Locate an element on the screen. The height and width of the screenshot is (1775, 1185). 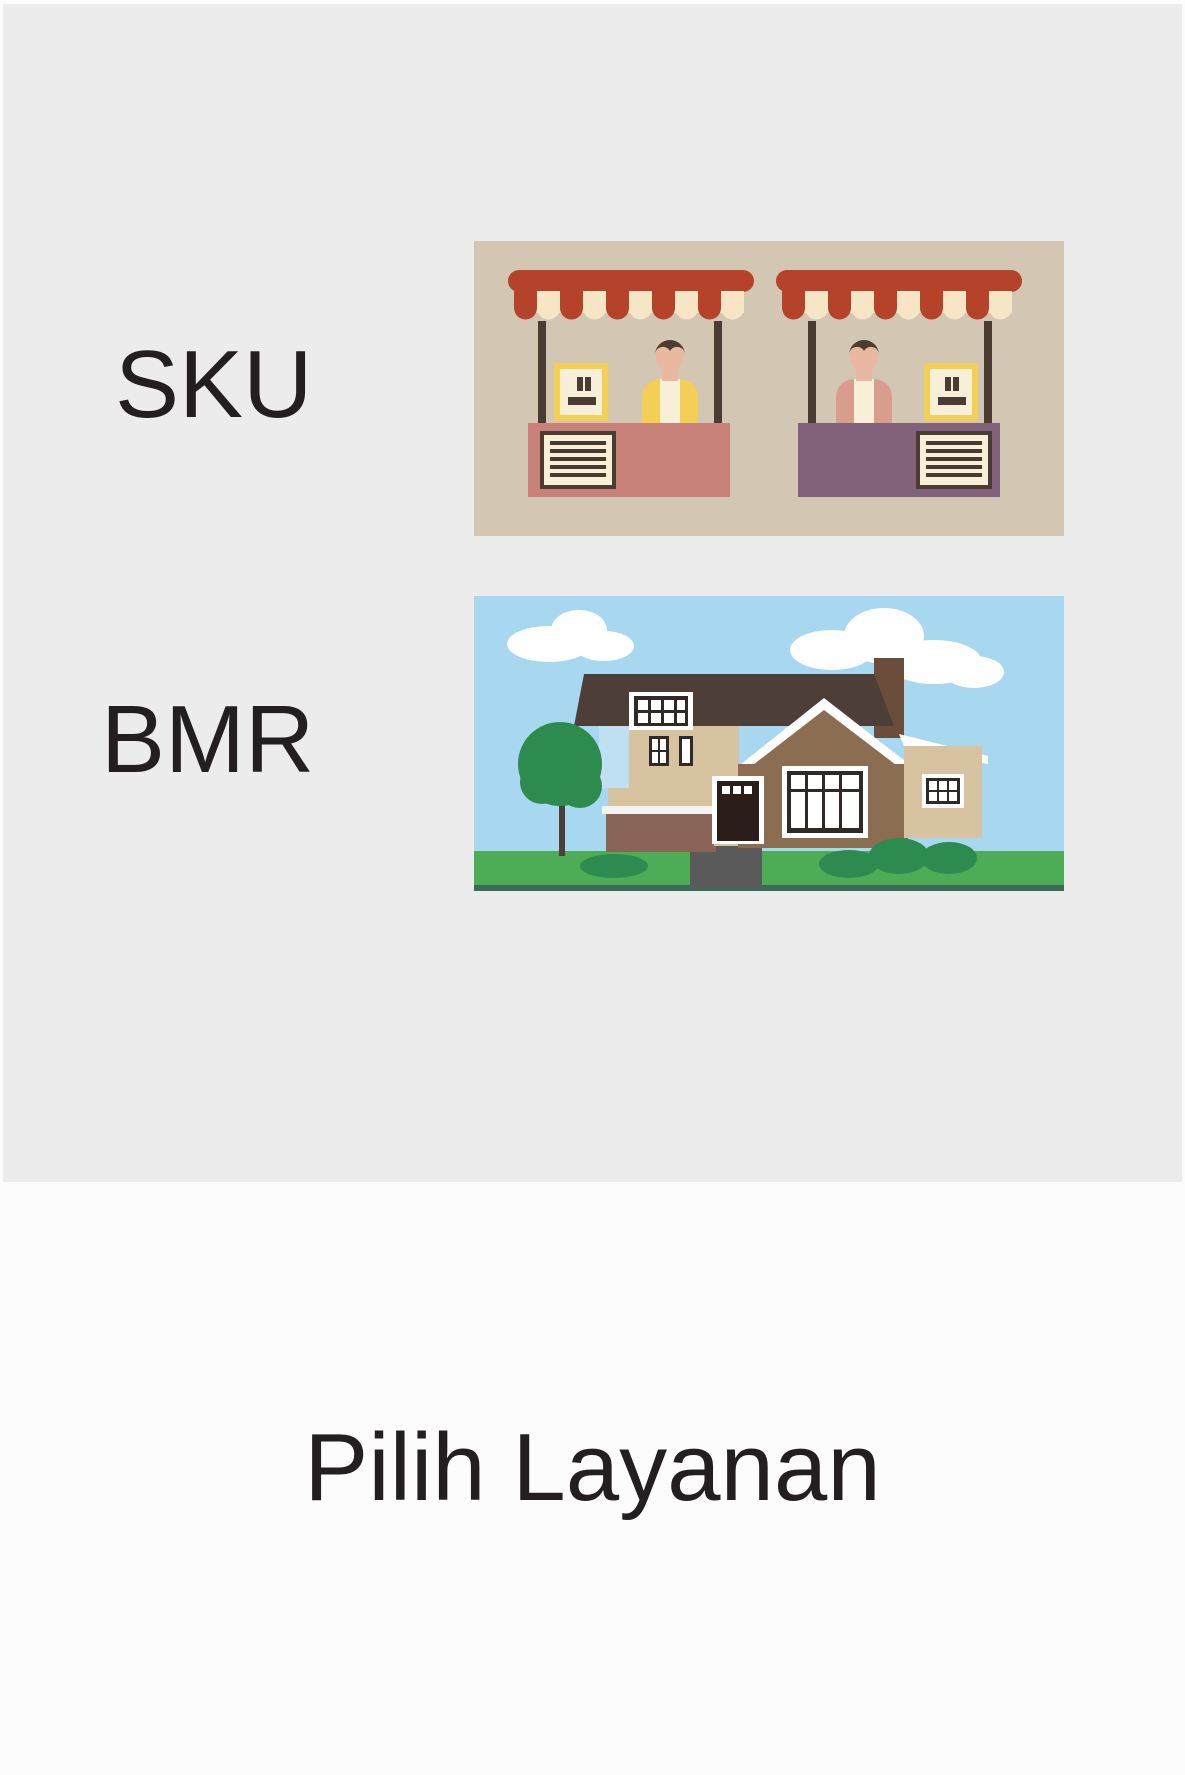
service-label-bmr: BMR is located at coordinates (207, 740).